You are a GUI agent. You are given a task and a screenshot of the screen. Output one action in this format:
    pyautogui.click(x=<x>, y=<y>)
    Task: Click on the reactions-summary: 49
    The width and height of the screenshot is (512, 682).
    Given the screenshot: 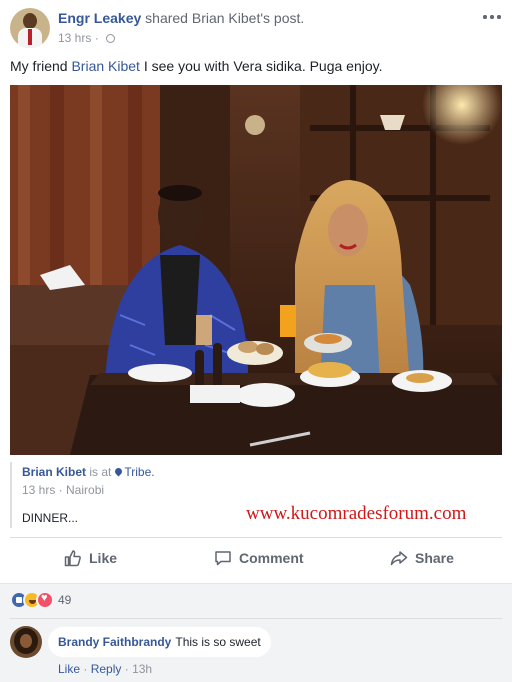 What is the action you would take?
    pyautogui.click(x=40, y=600)
    